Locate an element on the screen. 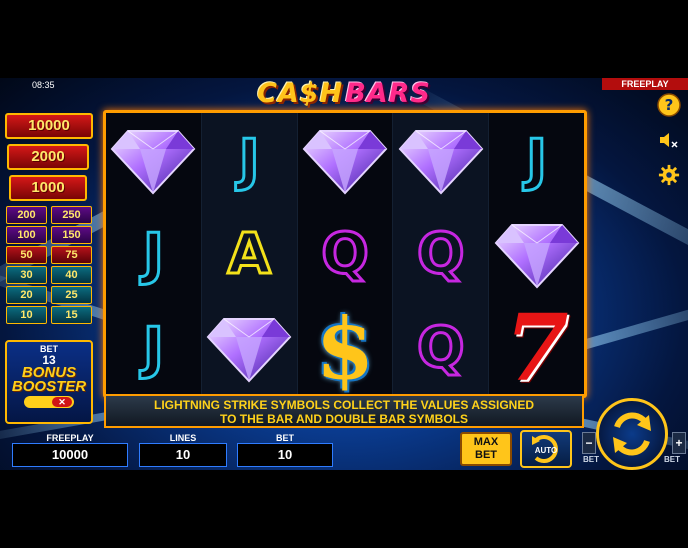 The height and width of the screenshot is (548, 688). freeplay-label: FREEPLAY is located at coordinates (70, 438).